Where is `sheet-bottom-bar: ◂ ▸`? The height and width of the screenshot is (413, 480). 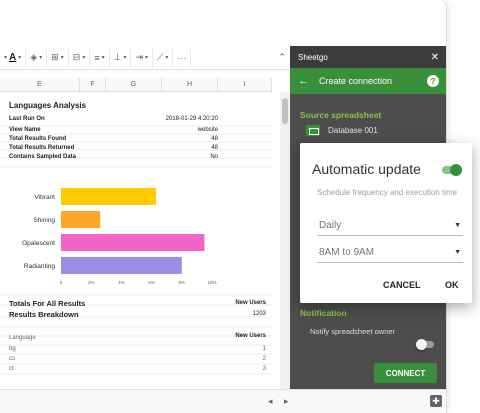
sheet-bottom-bar: ◂ ▸ is located at coordinates (223, 401).